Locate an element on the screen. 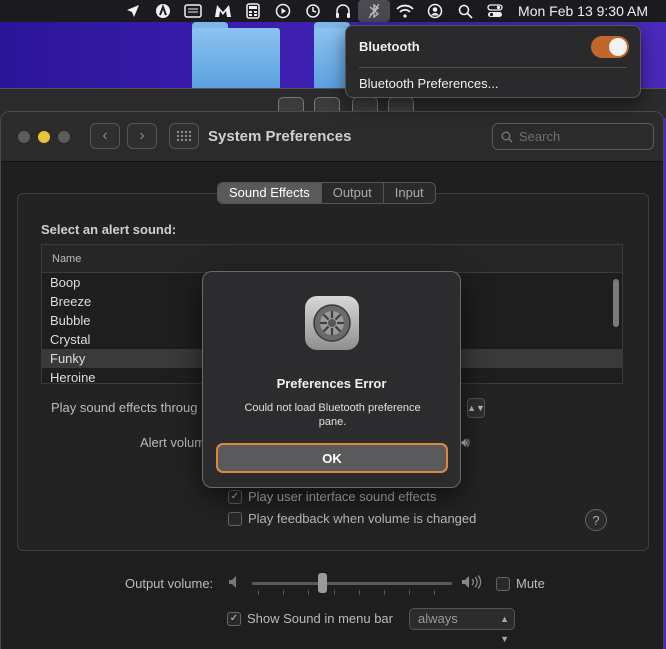 The image size is (666, 649). list-scrollbar is located at coordinates (616, 303).